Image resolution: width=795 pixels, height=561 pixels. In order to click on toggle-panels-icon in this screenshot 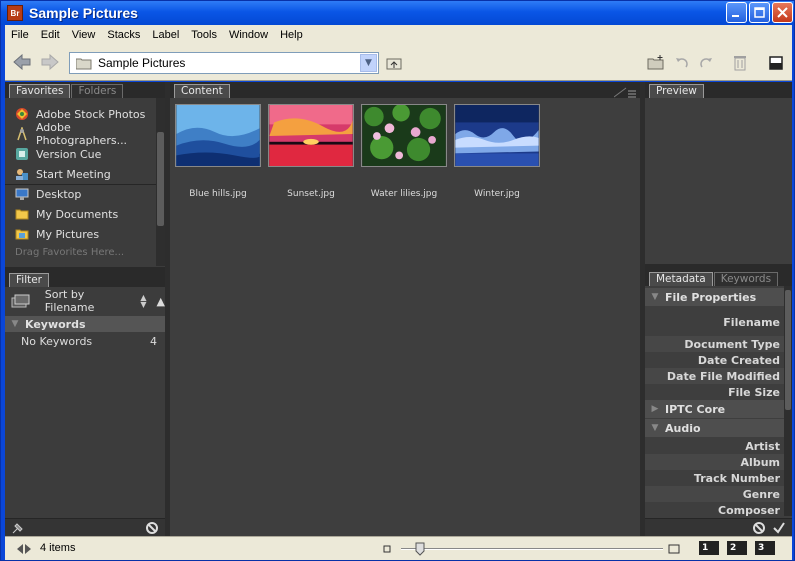, I will do `click(24, 549)`.